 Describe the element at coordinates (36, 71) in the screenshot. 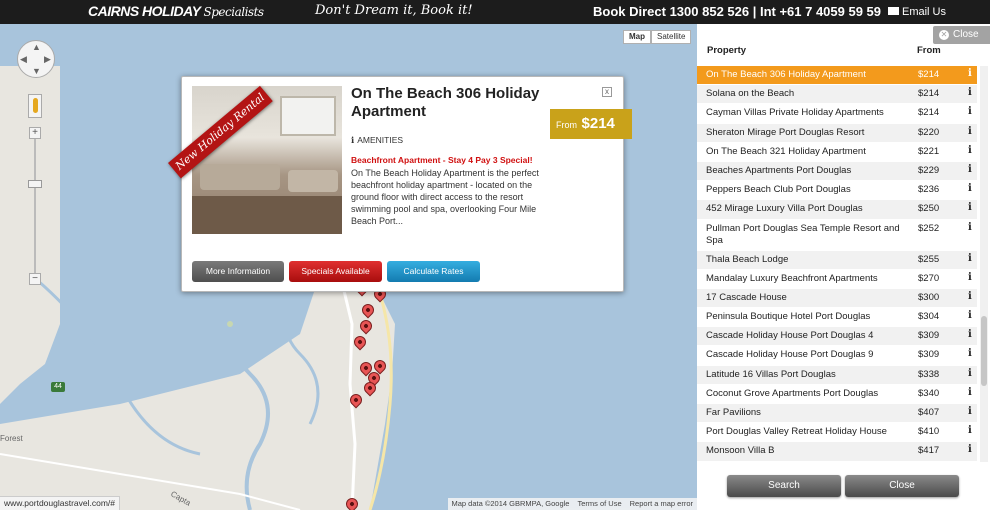

I see `pan-down-icon: ▼` at that location.